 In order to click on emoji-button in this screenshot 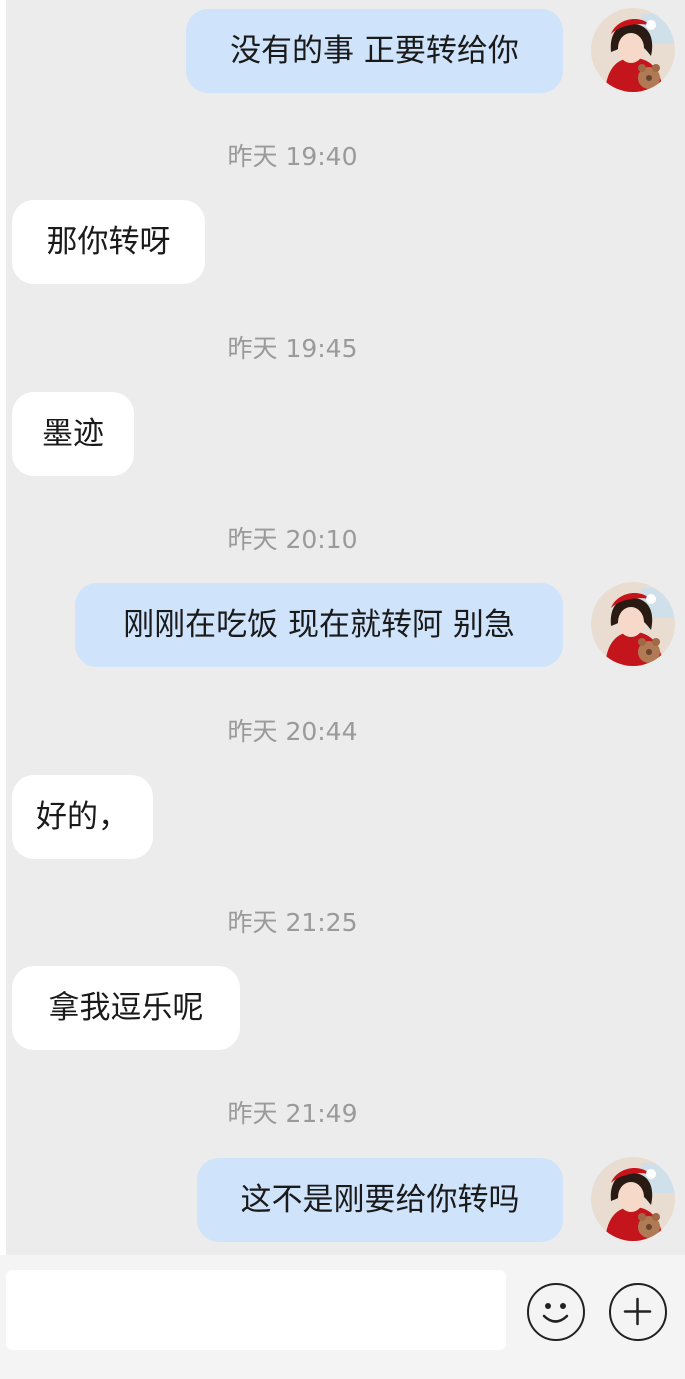, I will do `click(556, 1312)`.